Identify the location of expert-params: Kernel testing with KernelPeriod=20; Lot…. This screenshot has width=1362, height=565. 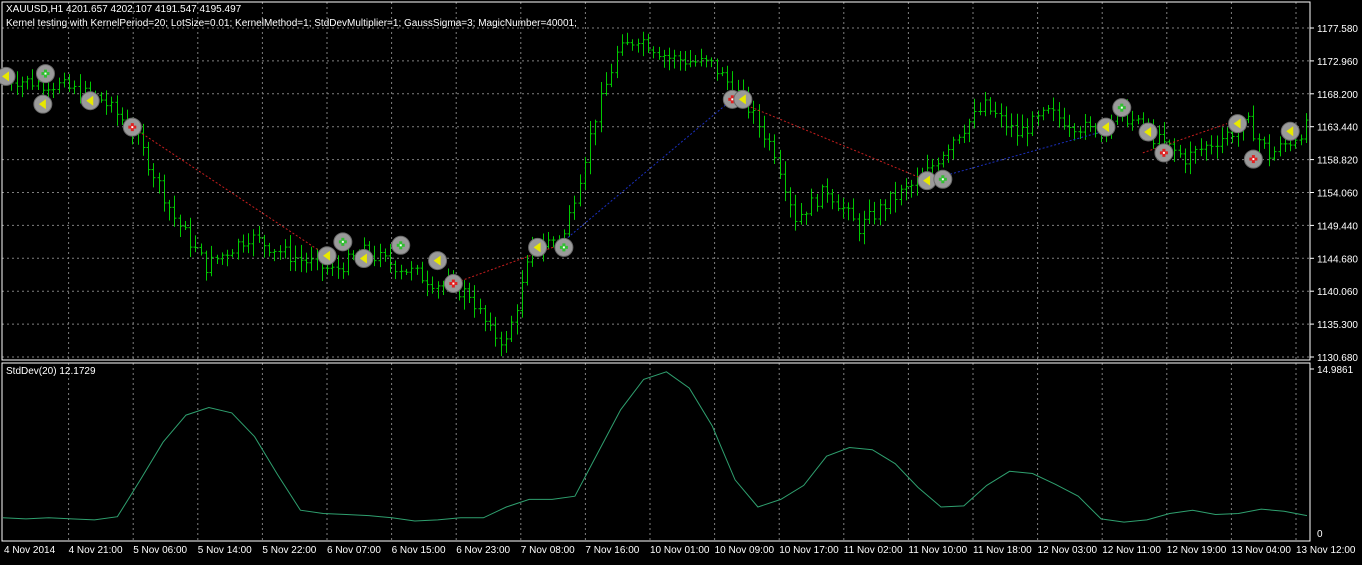
(291, 23).